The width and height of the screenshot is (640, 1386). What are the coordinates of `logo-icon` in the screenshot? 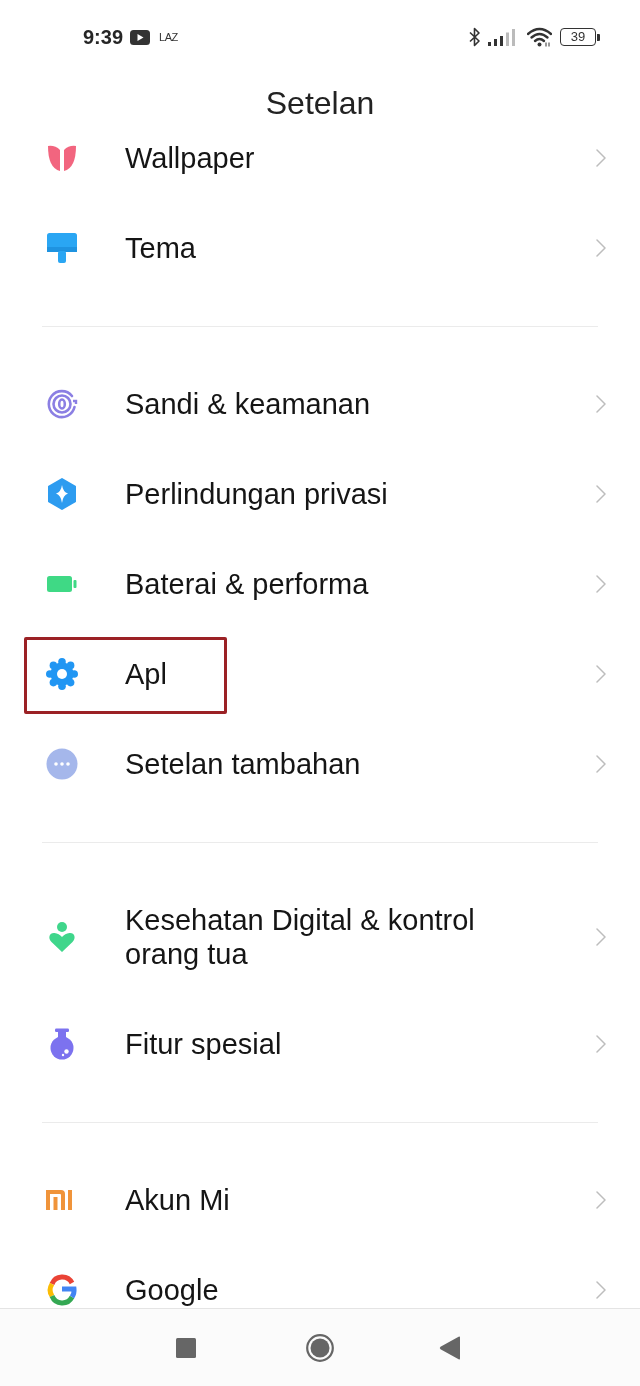 It's located at (62, 1290).